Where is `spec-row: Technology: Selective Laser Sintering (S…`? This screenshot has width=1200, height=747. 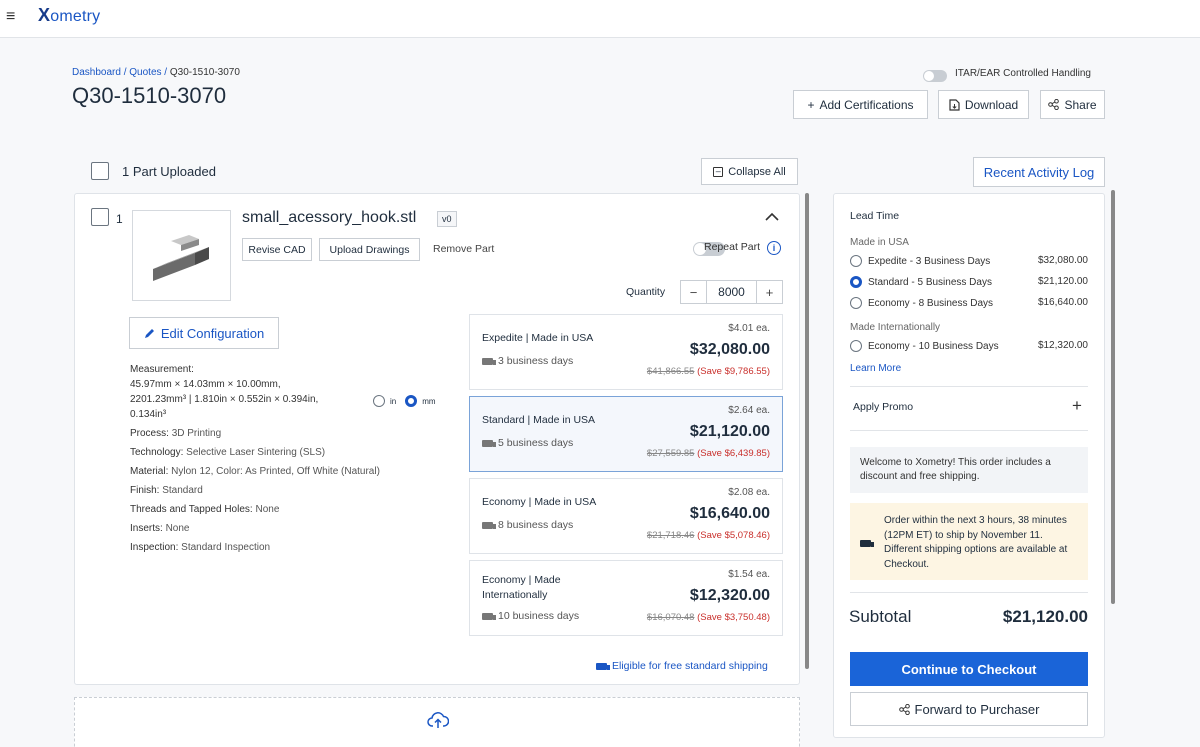 spec-row: Technology: Selective Laser Sintering (S… is located at coordinates (228, 452).